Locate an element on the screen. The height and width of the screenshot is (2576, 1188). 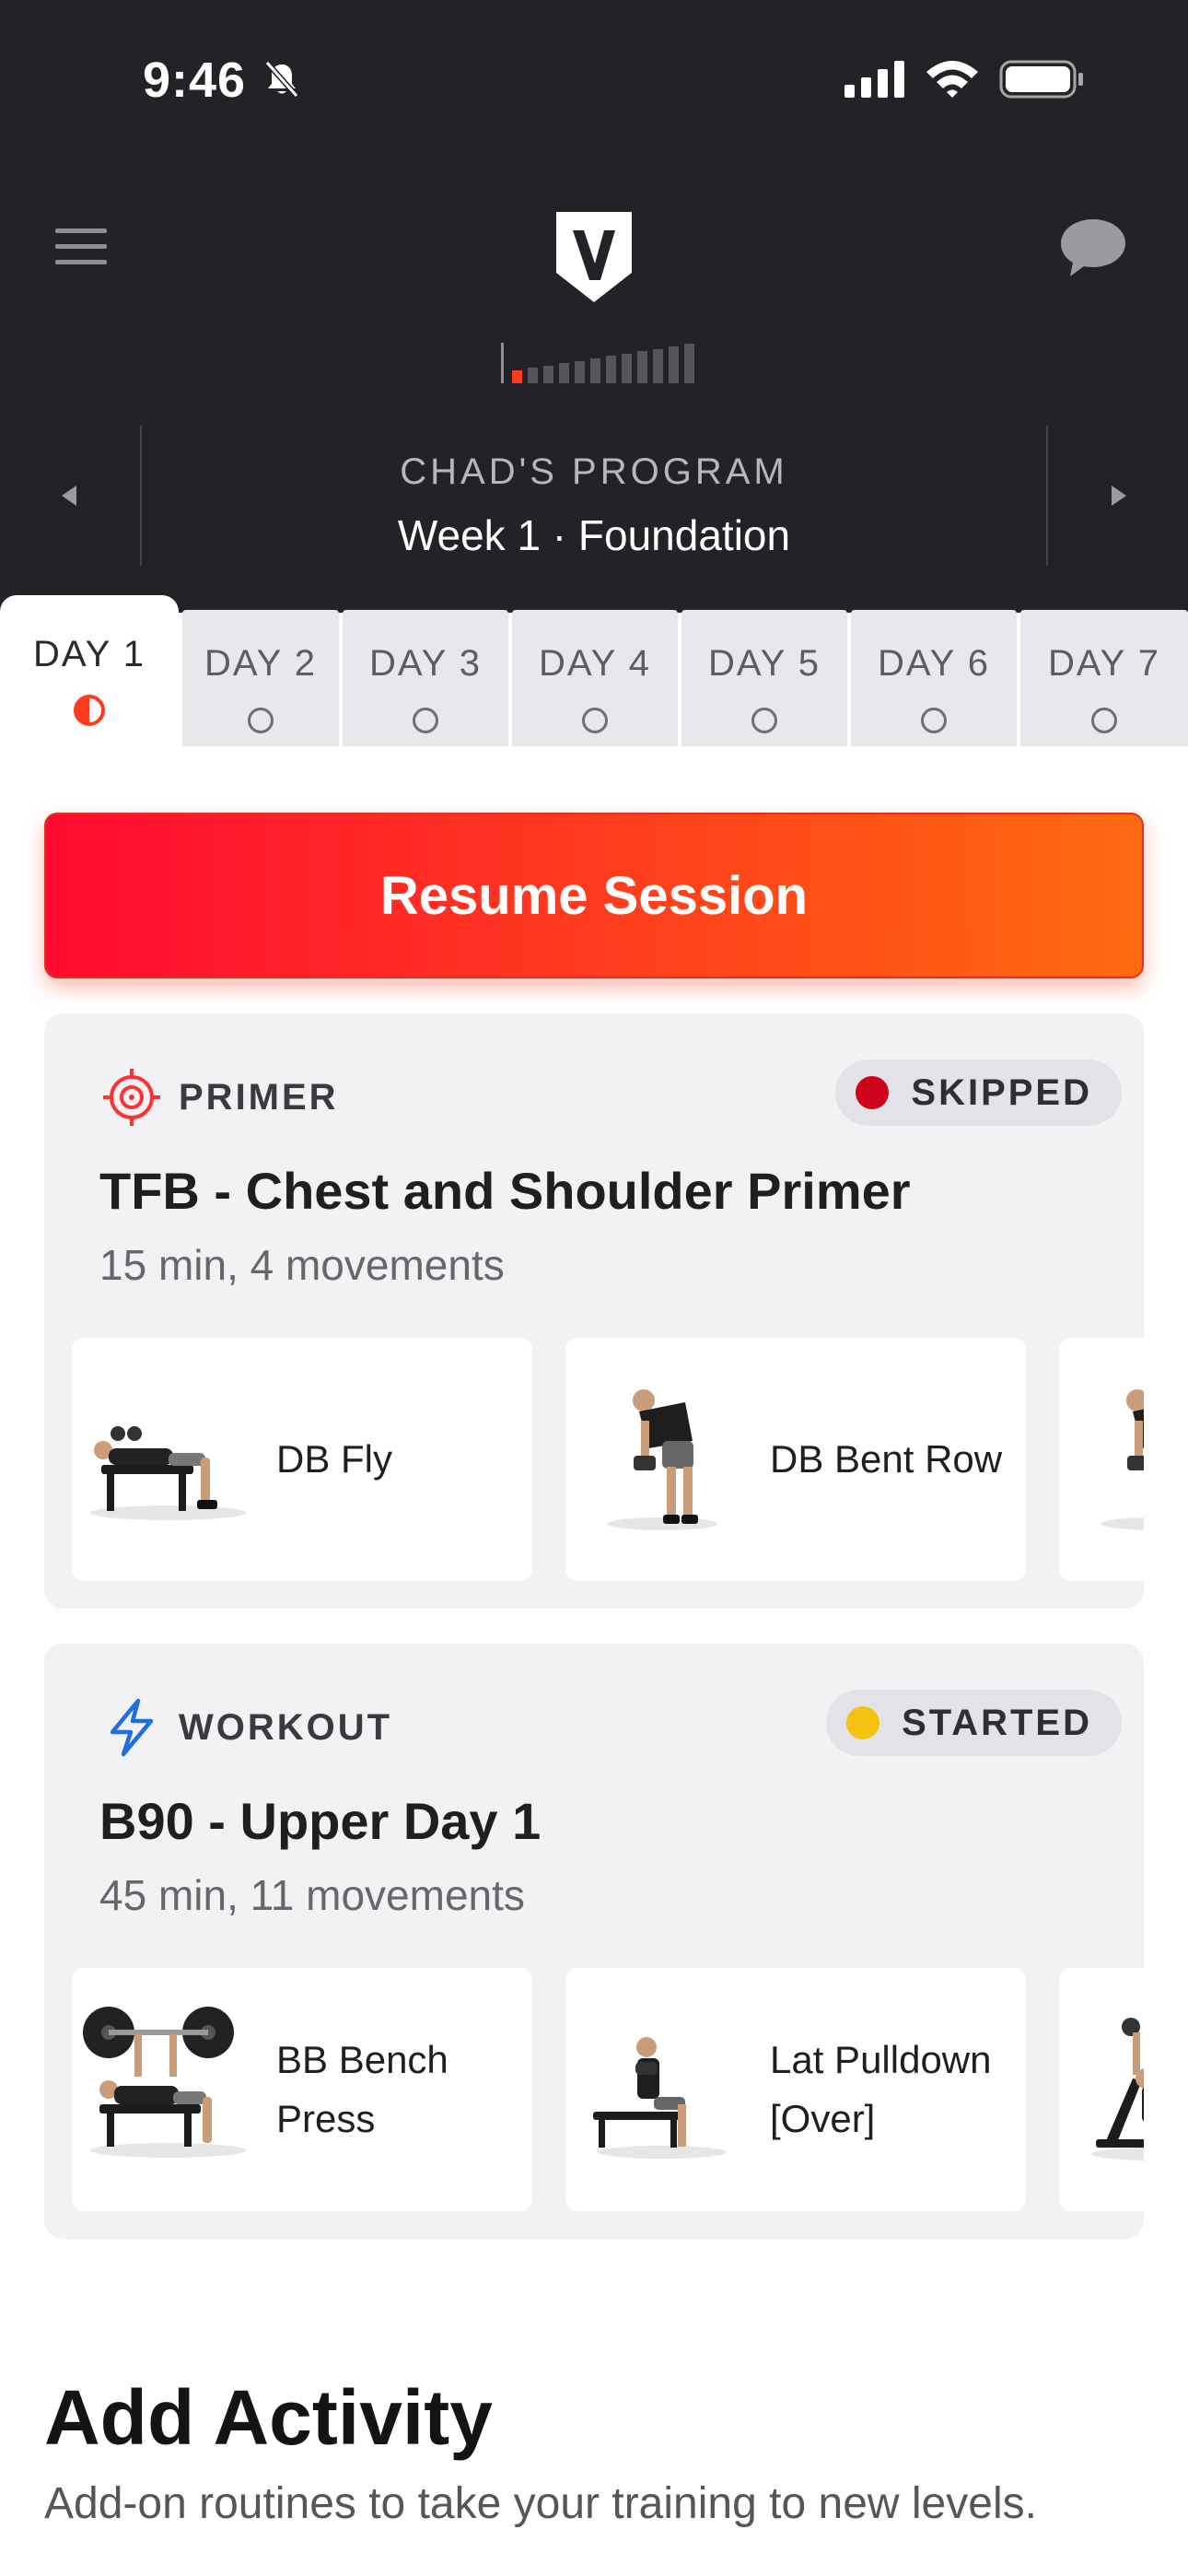
chat-bubble-icon is located at coordinates (1093, 248).